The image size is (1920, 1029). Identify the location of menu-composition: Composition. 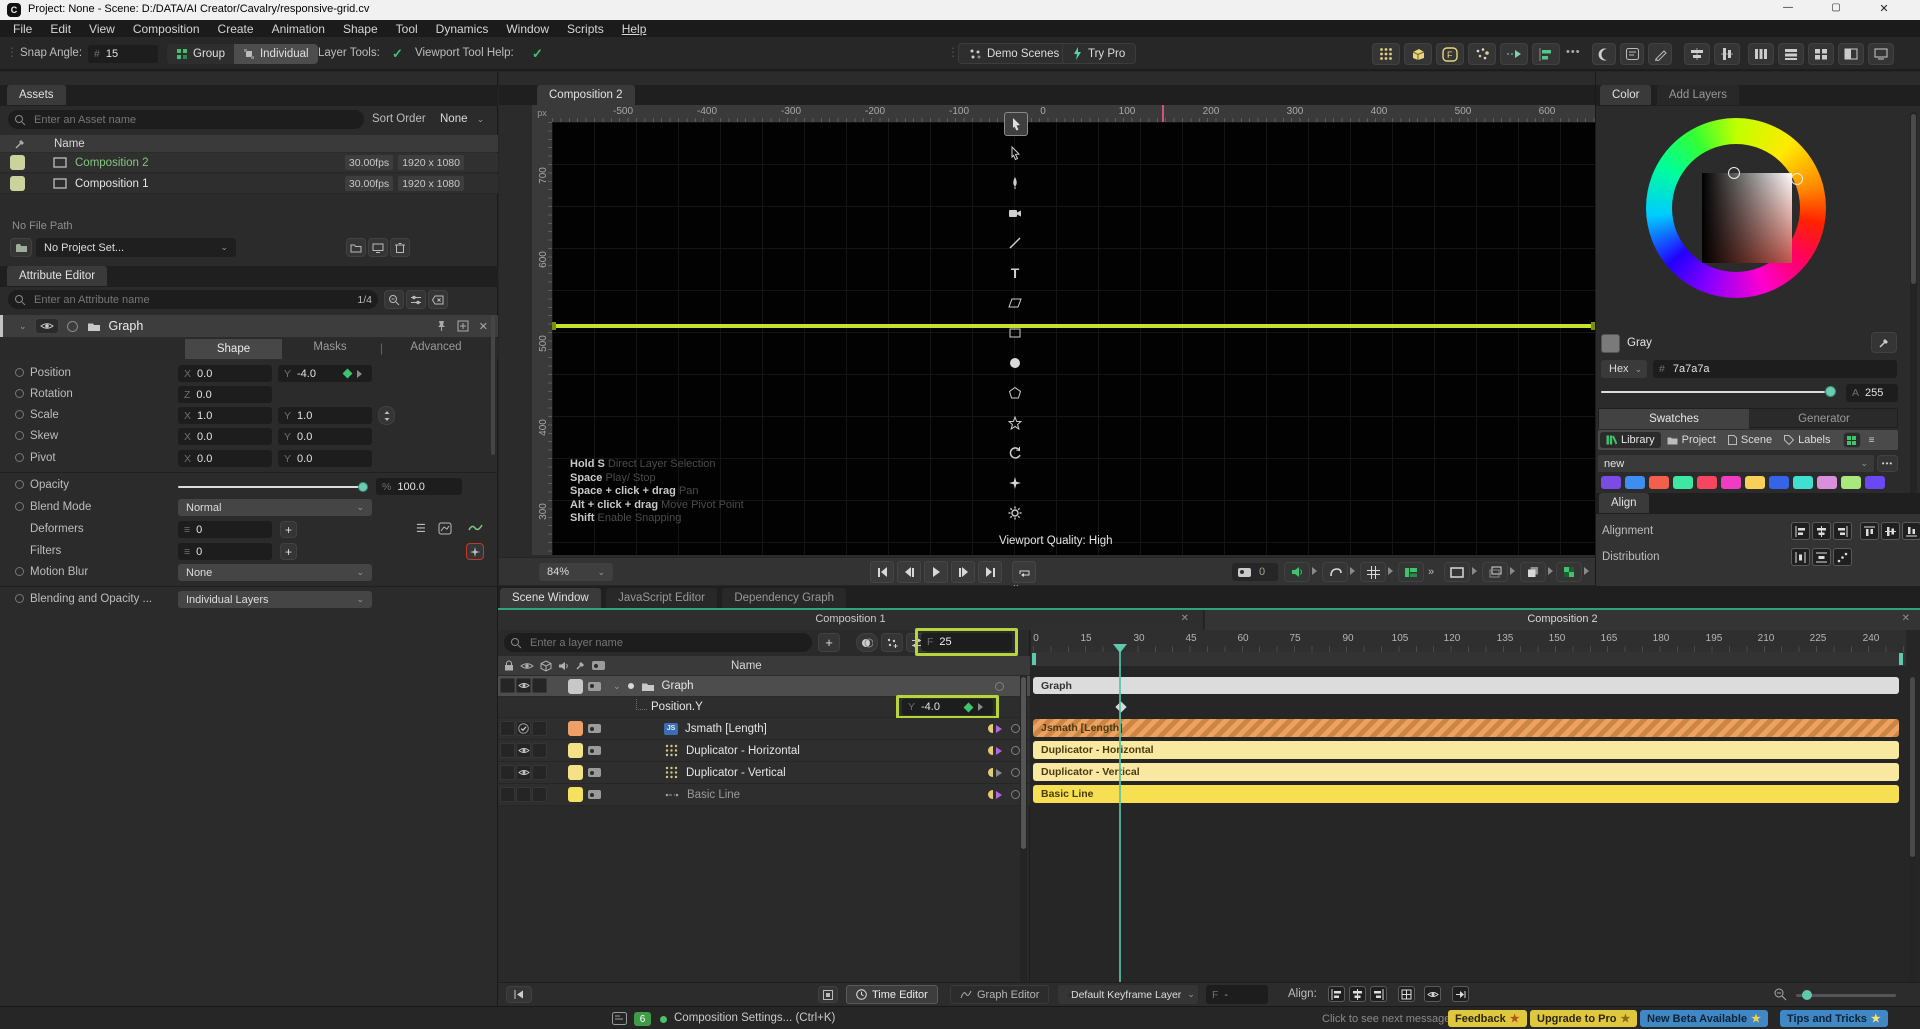
(166, 28).